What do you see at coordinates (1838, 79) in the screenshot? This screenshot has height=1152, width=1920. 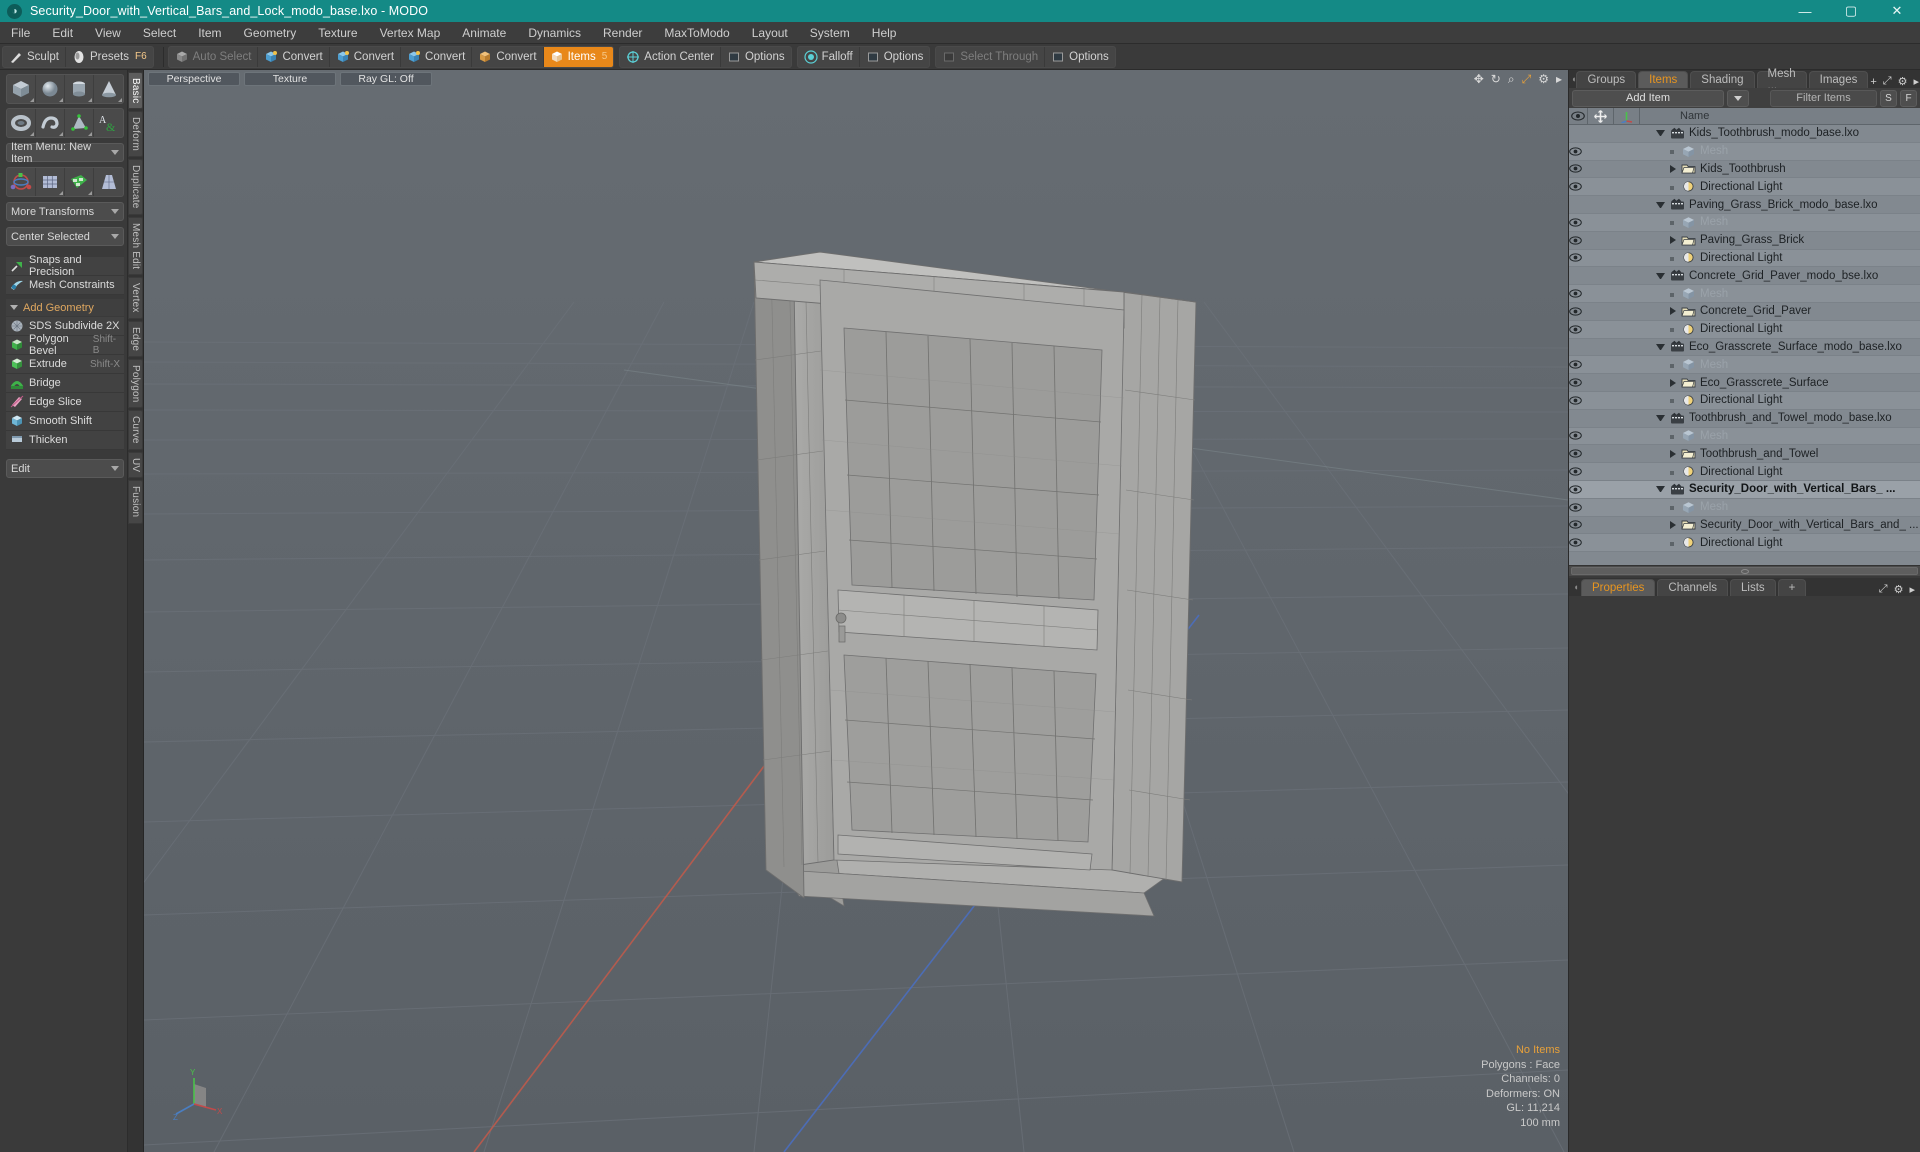 I see `tab-images: Images` at bounding box center [1838, 79].